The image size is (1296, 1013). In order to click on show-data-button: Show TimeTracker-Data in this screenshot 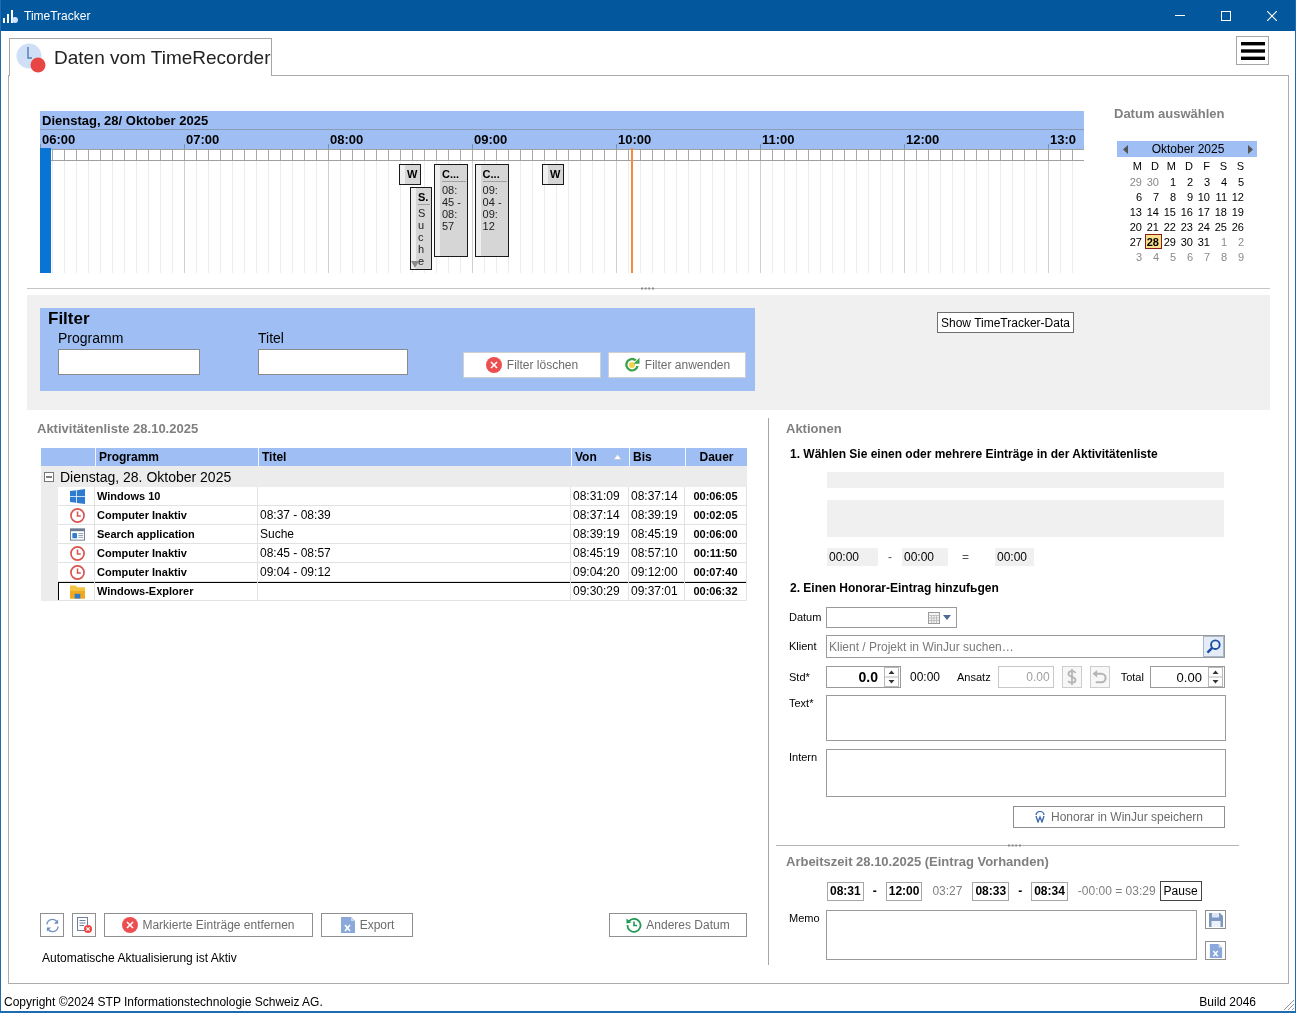, I will do `click(1005, 322)`.